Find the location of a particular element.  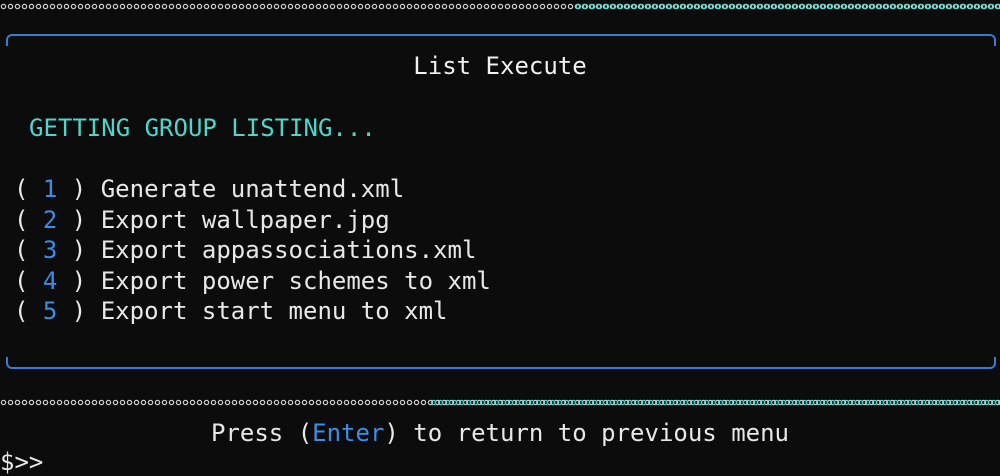

top-separator-teal-segment is located at coordinates (787, 7).